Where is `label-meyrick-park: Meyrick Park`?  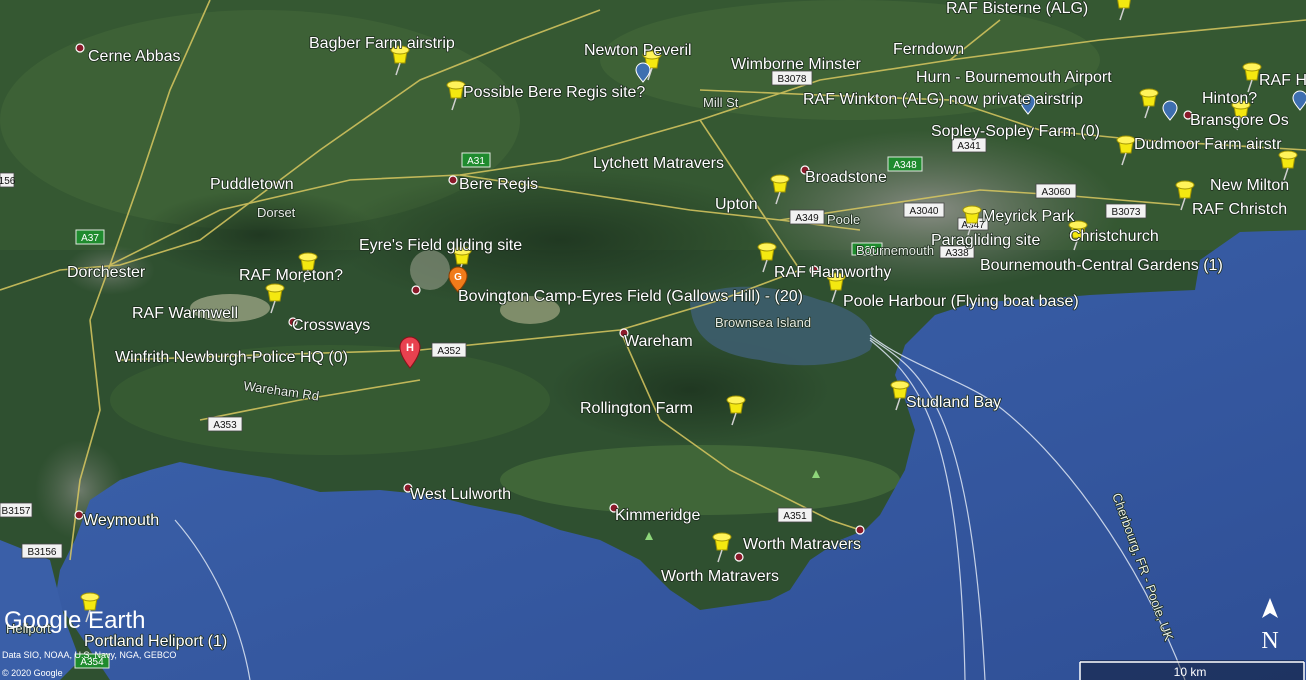
label-meyrick-park: Meyrick Park is located at coordinates (1028, 216).